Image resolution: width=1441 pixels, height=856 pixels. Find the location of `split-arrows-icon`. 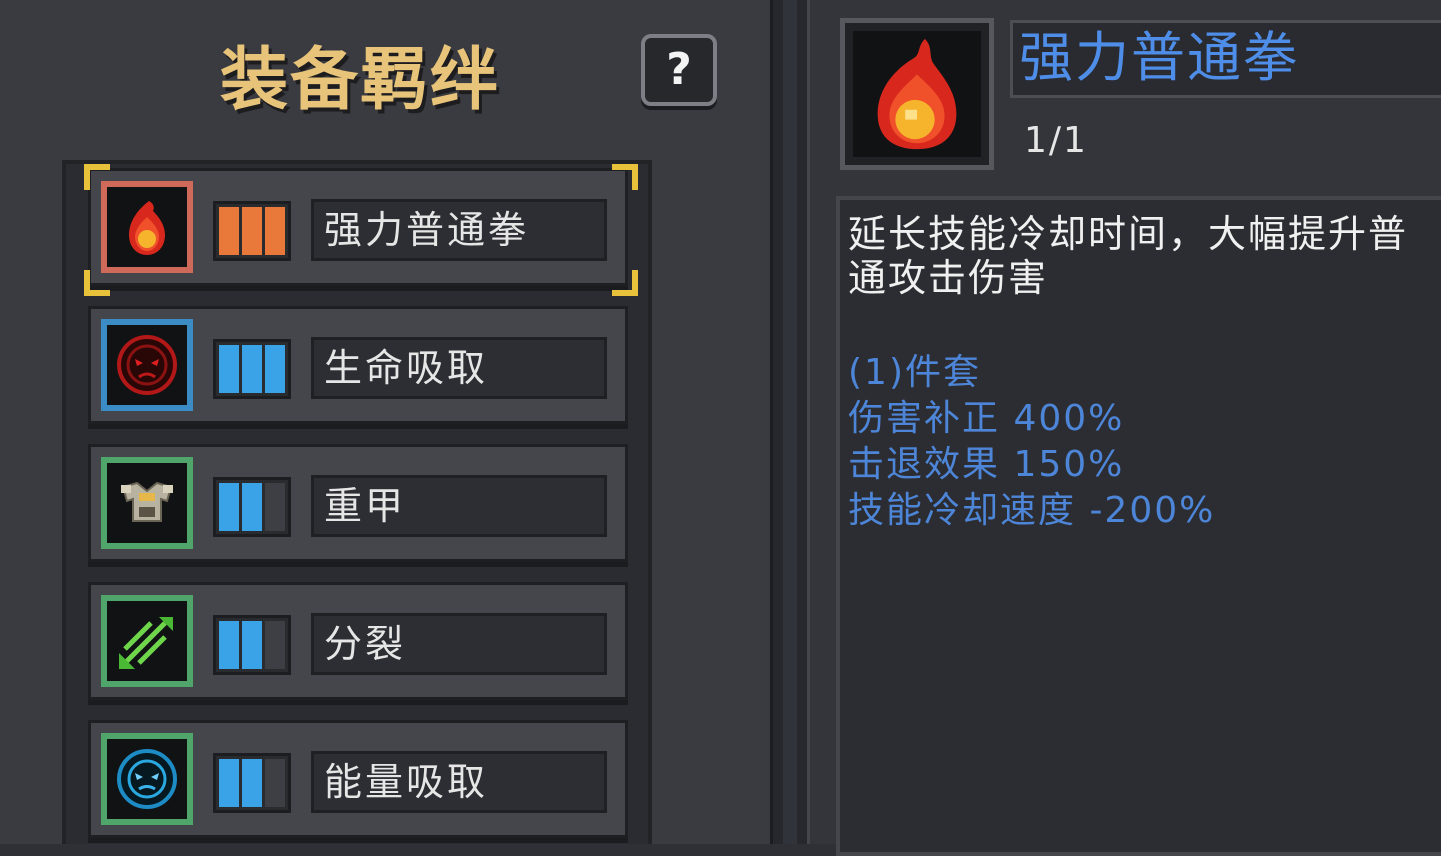

split-arrows-icon is located at coordinates (146, 643).